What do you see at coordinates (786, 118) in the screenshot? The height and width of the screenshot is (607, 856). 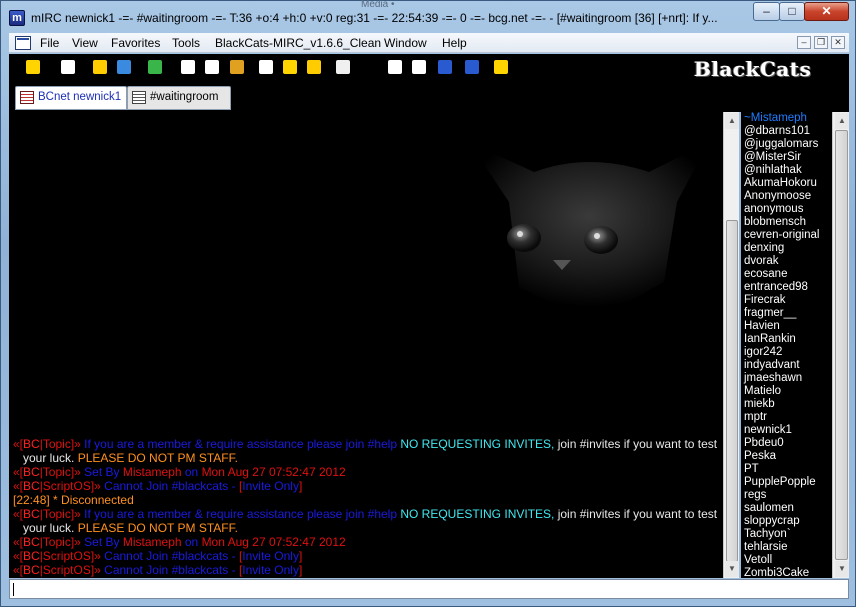 I see `nick-item: ~Mistameph` at bounding box center [786, 118].